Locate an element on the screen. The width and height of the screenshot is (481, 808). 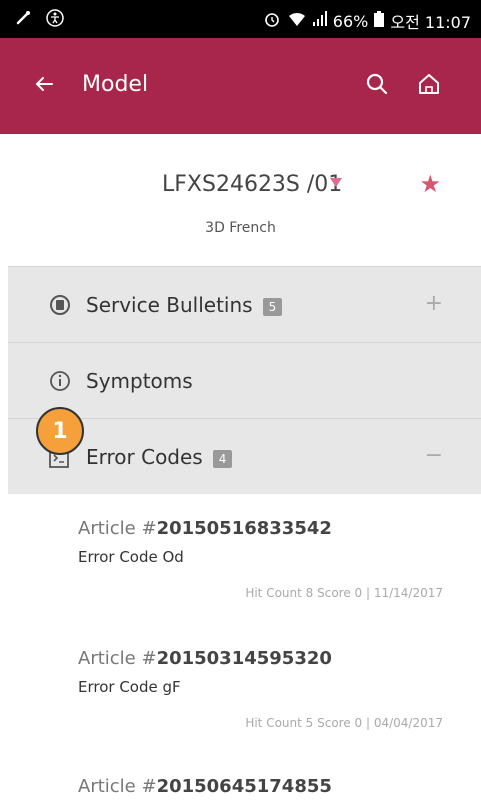
article-title: Error Code gF is located at coordinates (129, 687).